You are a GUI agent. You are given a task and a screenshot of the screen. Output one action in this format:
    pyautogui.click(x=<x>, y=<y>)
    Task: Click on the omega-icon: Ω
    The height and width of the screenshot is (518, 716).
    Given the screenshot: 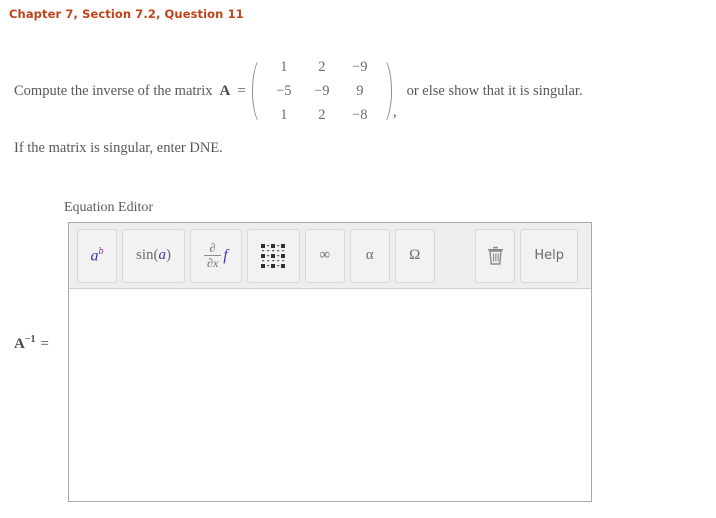 What is the action you would take?
    pyautogui.click(x=415, y=255)
    